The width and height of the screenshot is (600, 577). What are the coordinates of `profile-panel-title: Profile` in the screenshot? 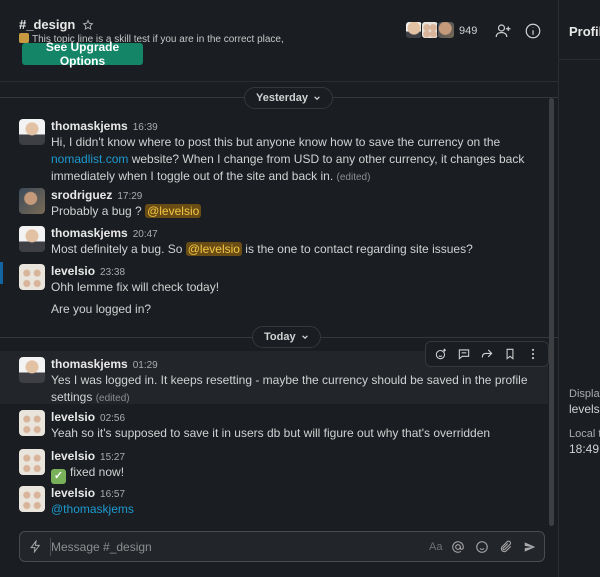 It's located at (579, 30).